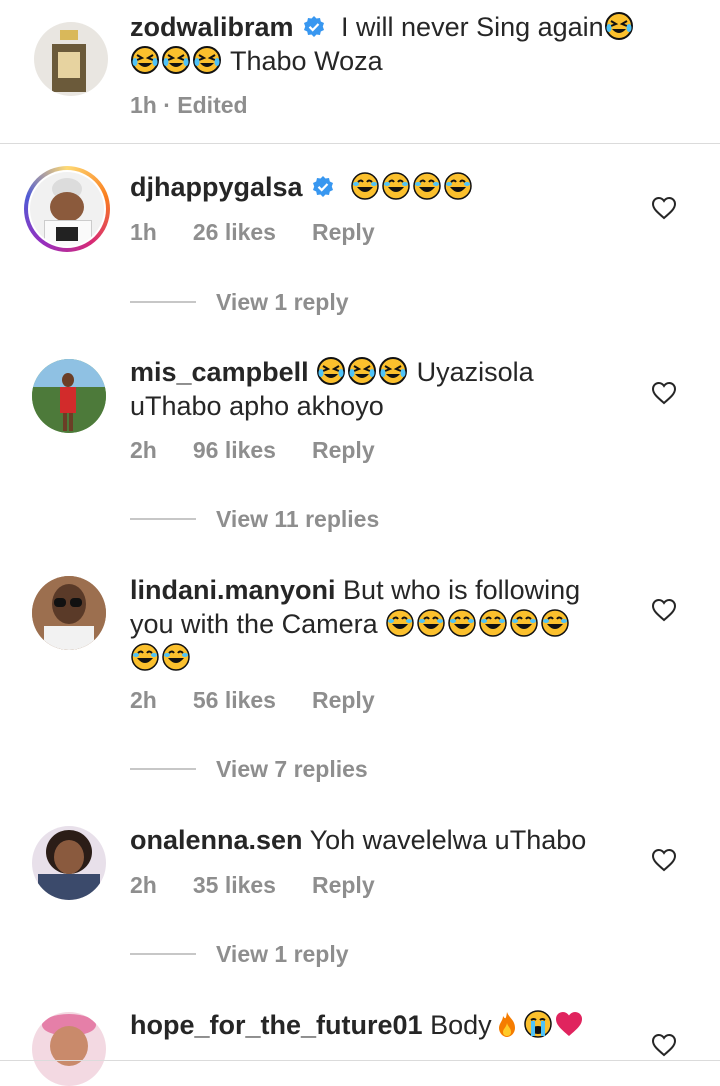  What do you see at coordinates (212, 105) in the screenshot?
I see `caption-edited: Edited` at bounding box center [212, 105].